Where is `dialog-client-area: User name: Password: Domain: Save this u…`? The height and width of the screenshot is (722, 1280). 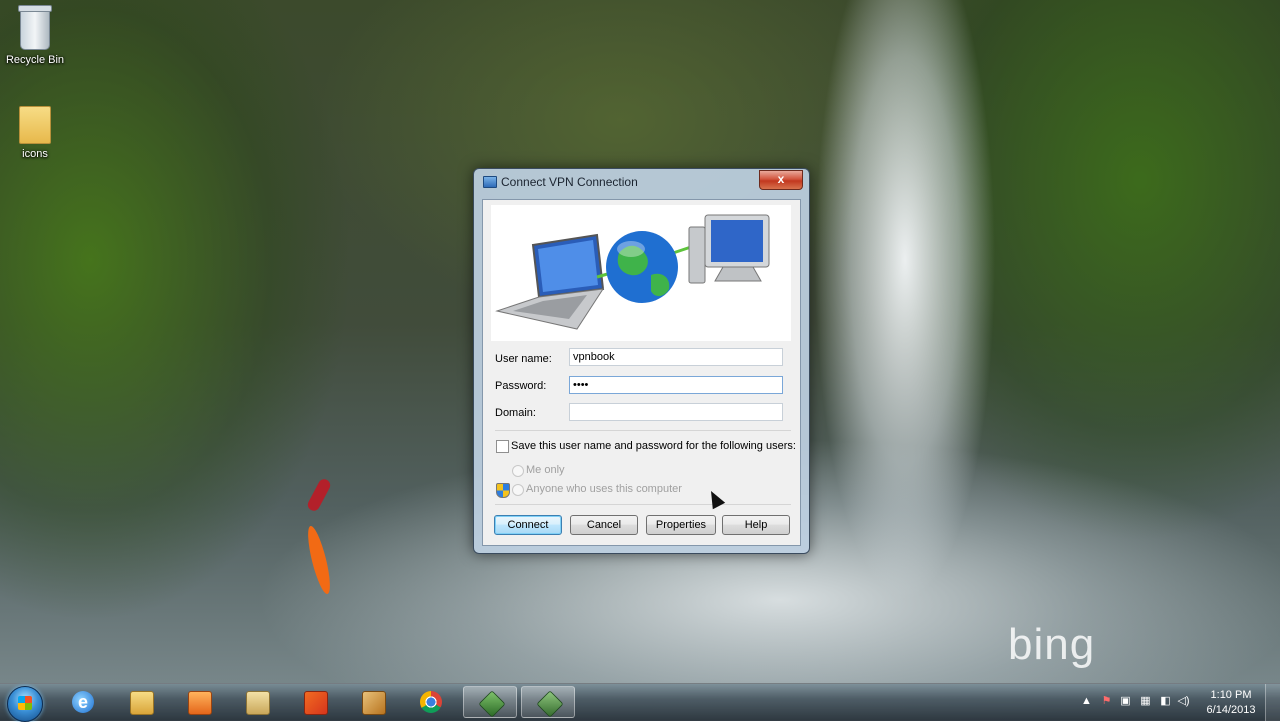 dialog-client-area: User name: Password: Domain: Save this u… is located at coordinates (641, 372).